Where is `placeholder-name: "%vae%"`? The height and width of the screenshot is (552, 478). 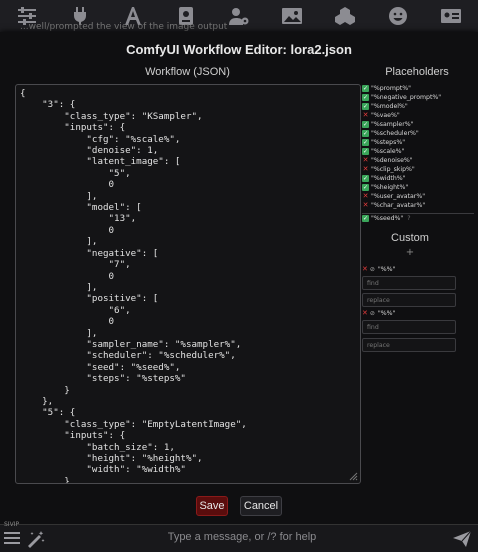 placeholder-name: "%vae%" is located at coordinates (385, 115).